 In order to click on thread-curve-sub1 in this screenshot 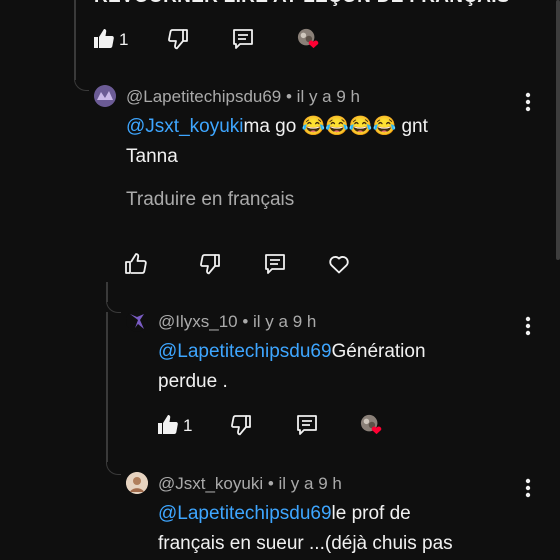, I will do `click(113, 301)`.